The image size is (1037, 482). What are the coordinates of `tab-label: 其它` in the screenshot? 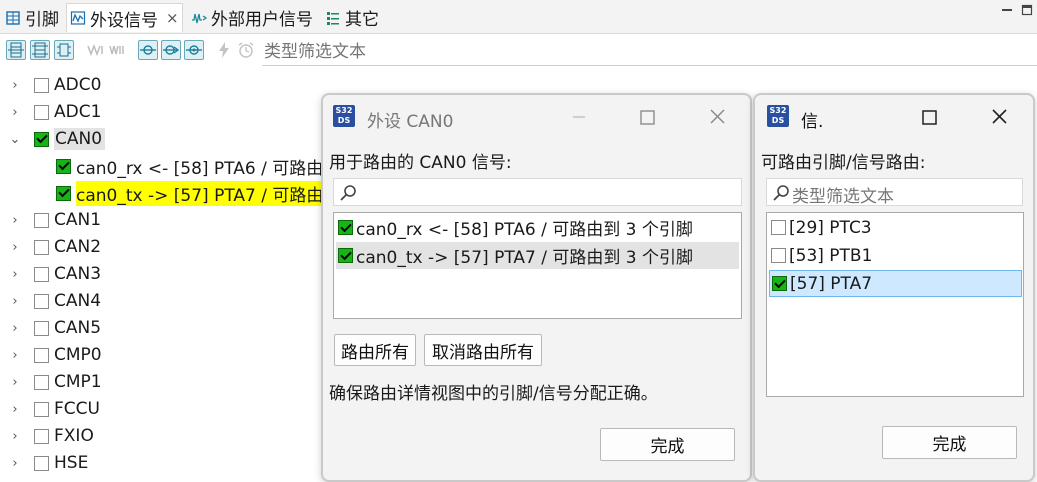 It's located at (362, 20).